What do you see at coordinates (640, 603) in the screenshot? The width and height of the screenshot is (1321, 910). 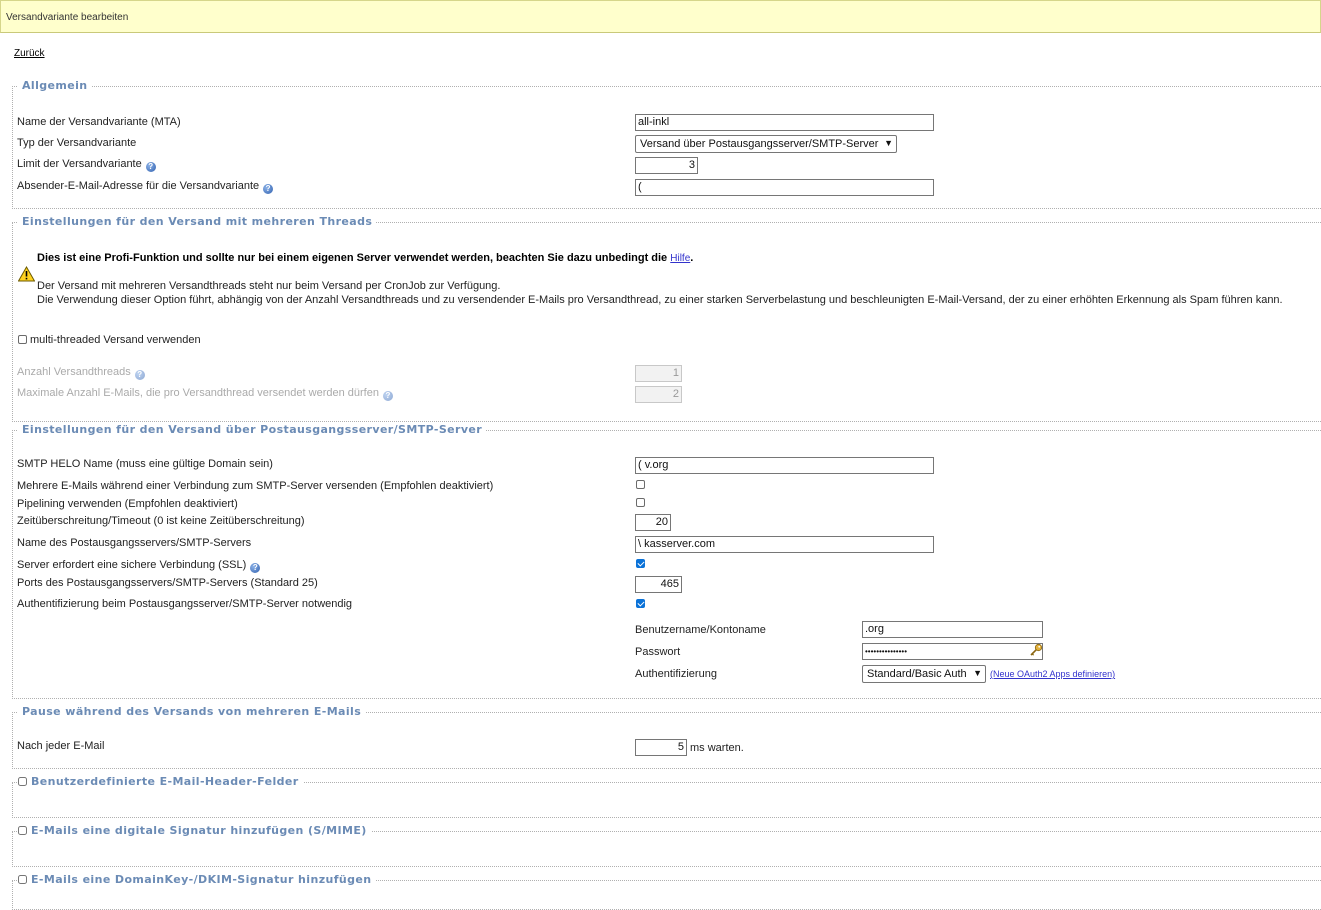 I see `smtp-auth-checkbox` at bounding box center [640, 603].